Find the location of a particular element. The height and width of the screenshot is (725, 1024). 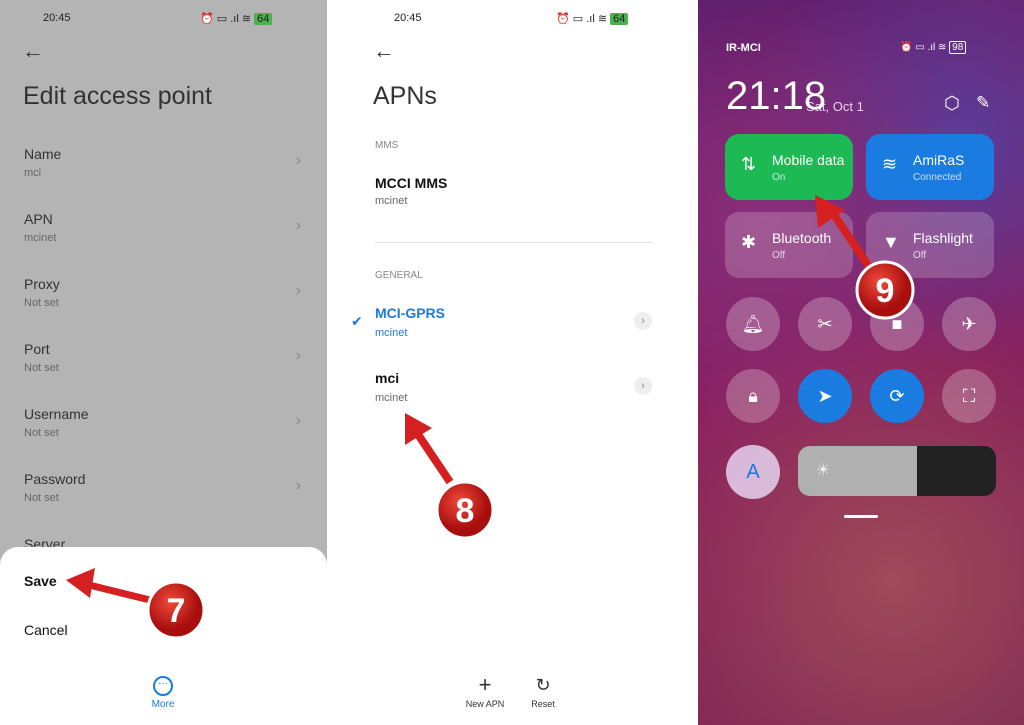

svg-text: 7 is located at coordinates (176, 611).